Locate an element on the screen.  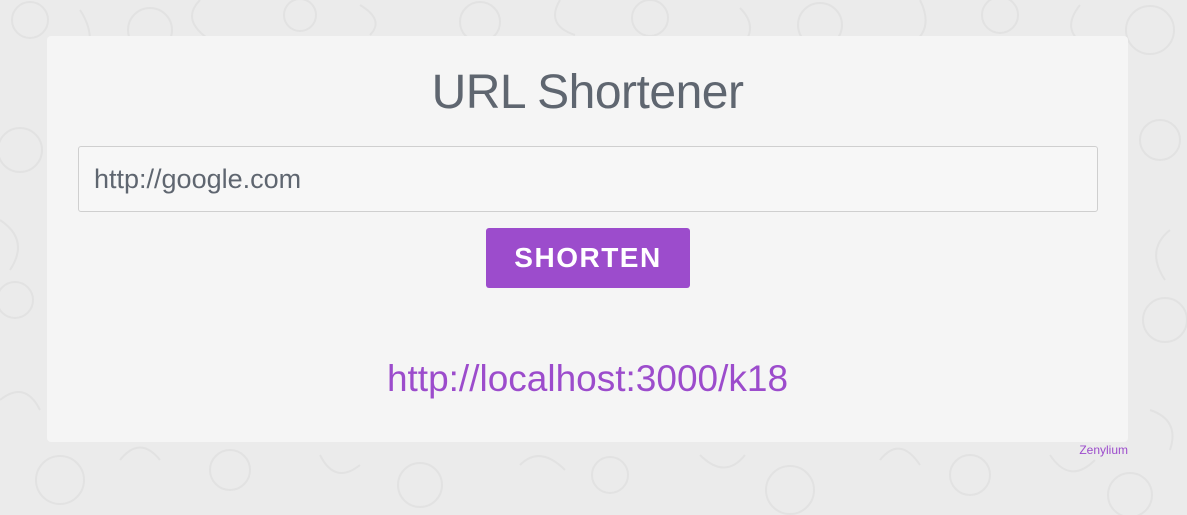
short-url-link: http://localhost:3000/k18 is located at coordinates (587, 379).